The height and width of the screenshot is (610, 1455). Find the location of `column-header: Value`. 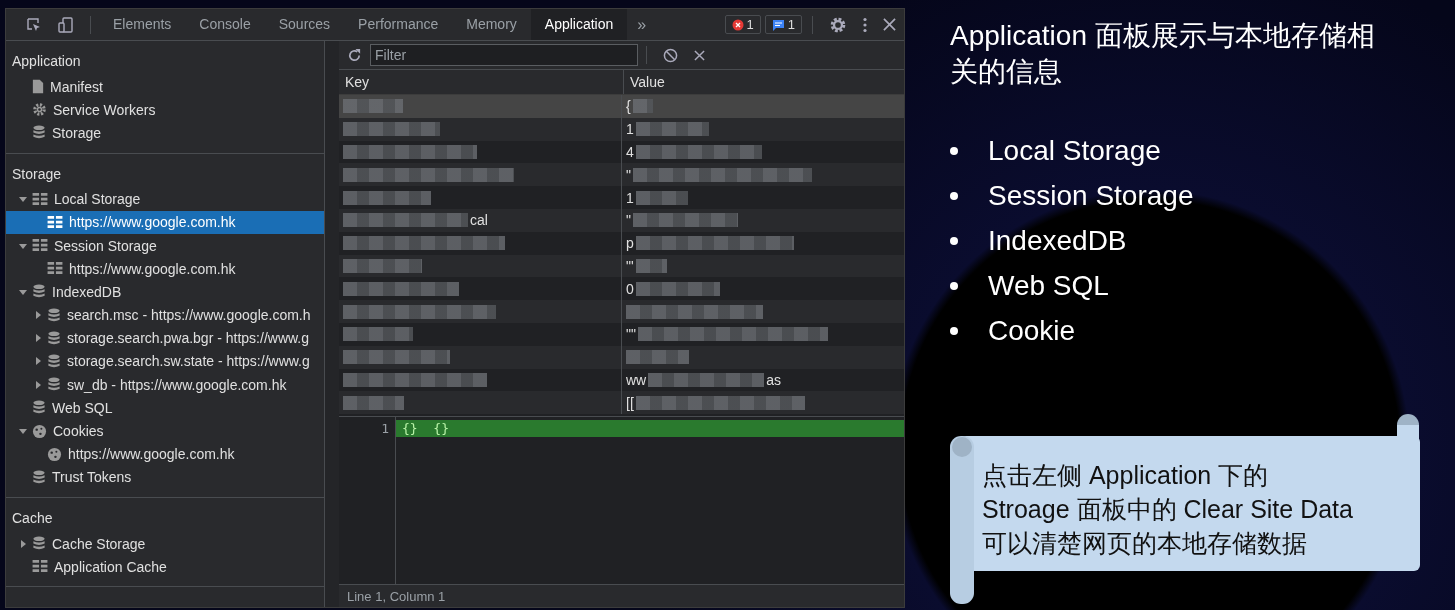

column-header: Value is located at coordinates (764, 82).